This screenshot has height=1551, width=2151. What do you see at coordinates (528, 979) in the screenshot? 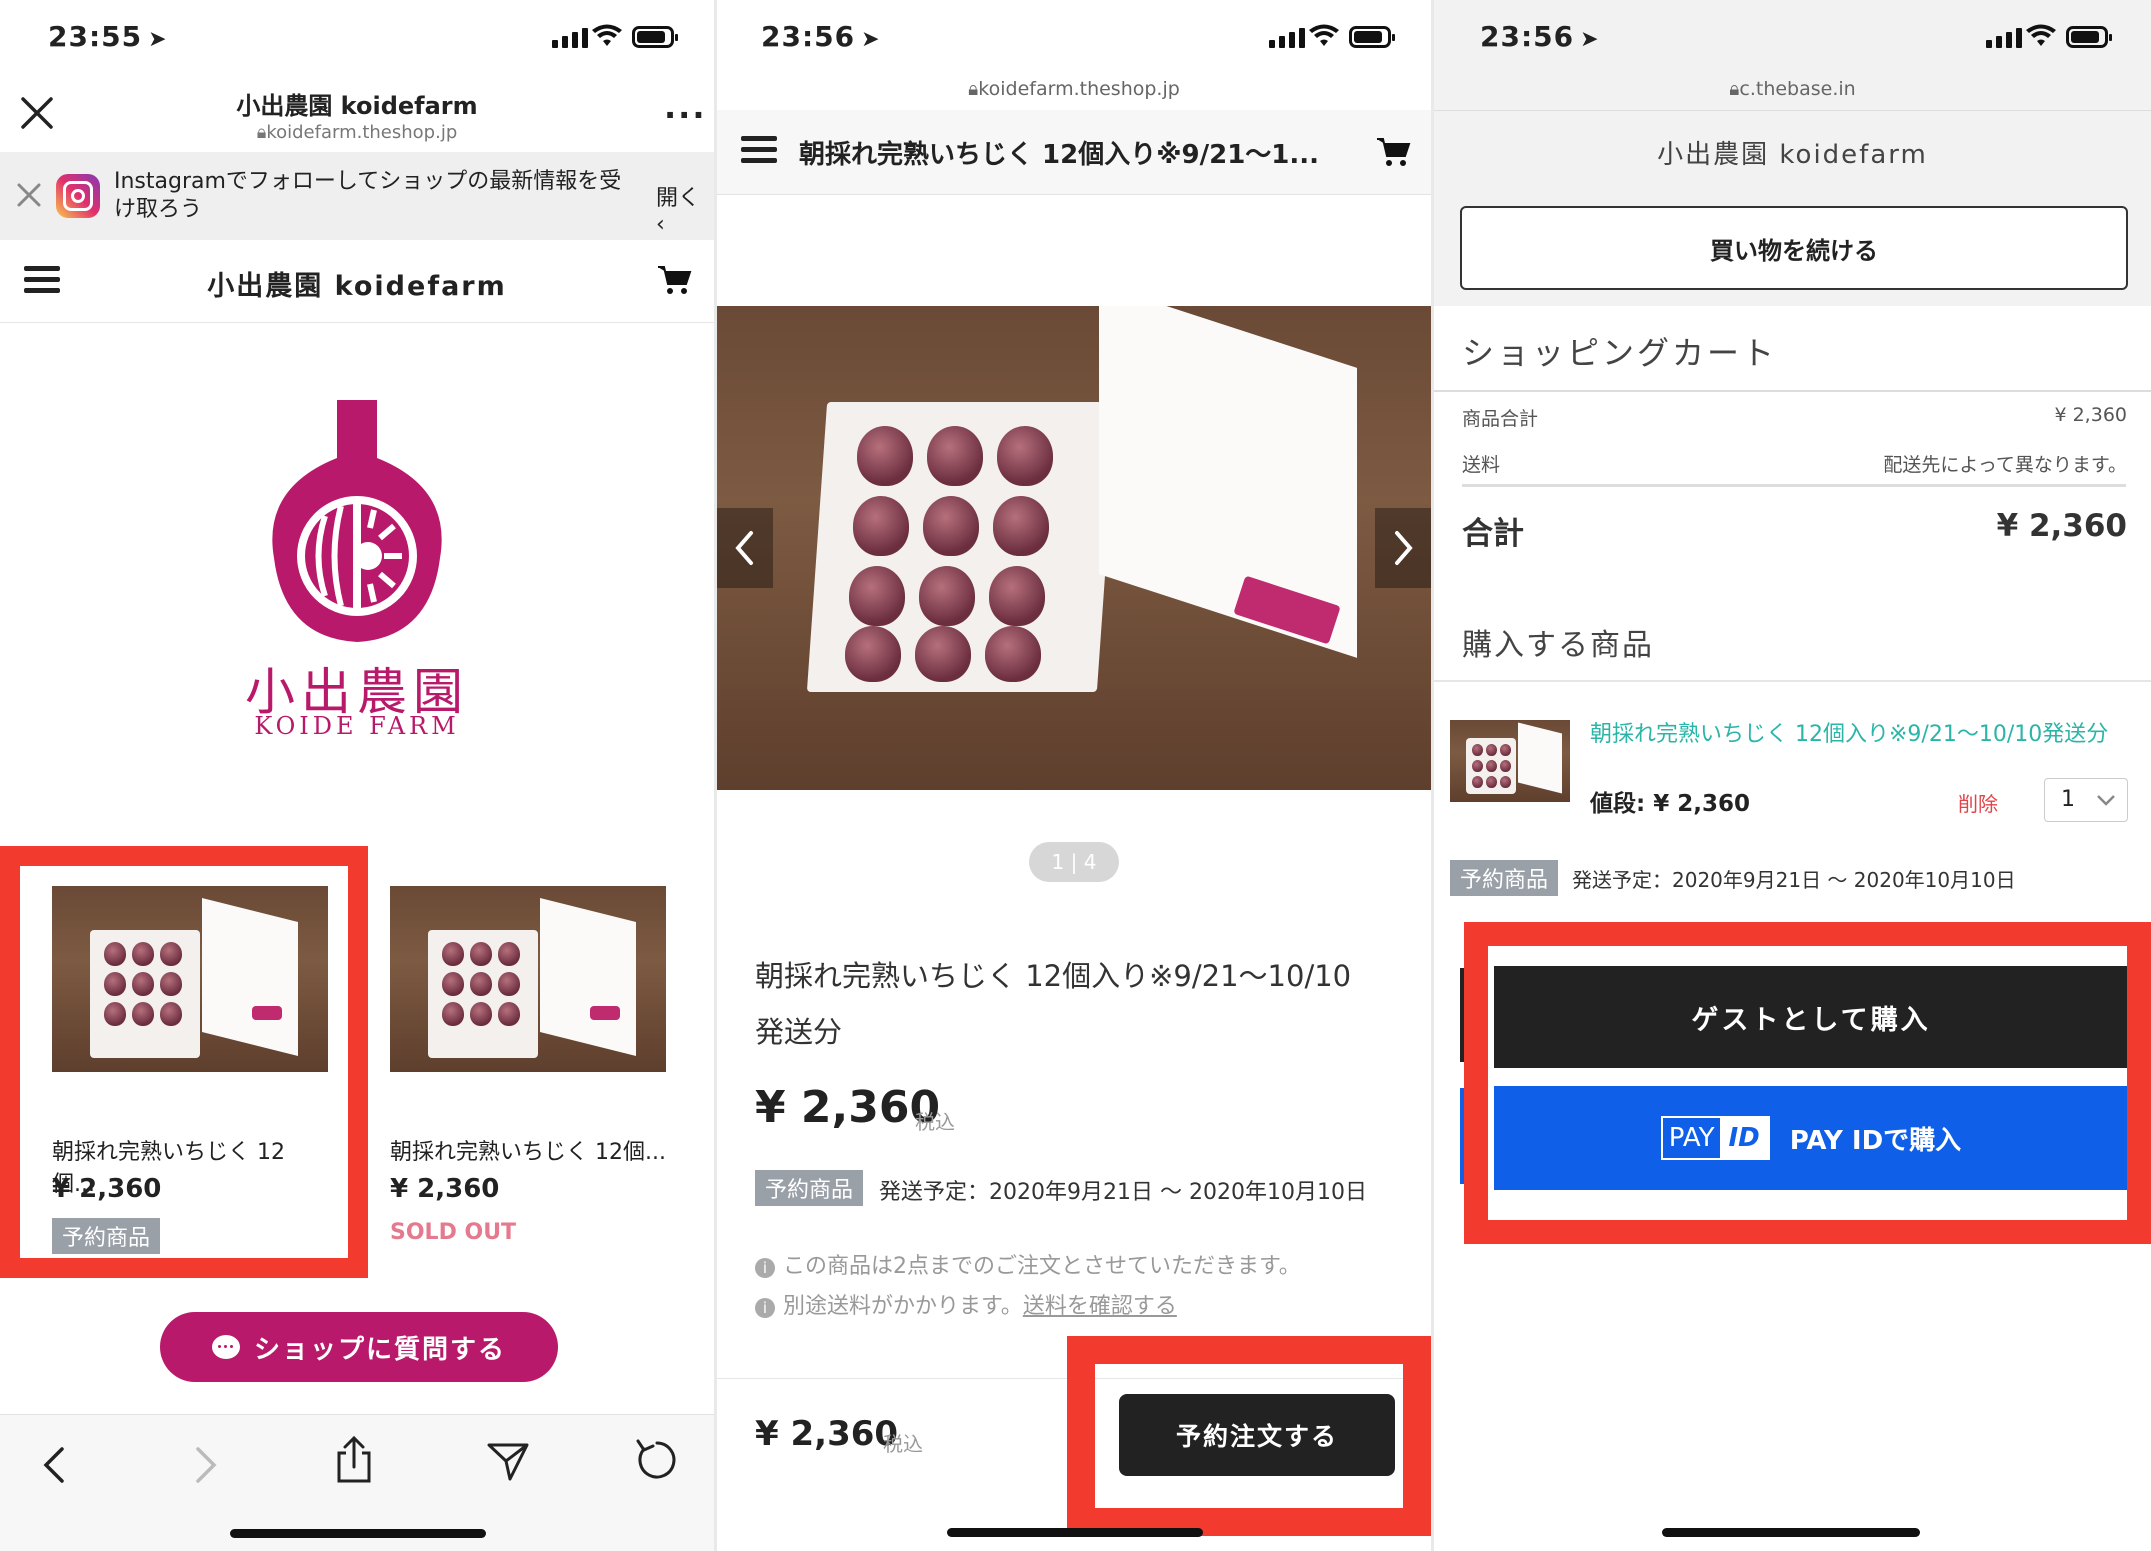
I see `product-image` at bounding box center [528, 979].